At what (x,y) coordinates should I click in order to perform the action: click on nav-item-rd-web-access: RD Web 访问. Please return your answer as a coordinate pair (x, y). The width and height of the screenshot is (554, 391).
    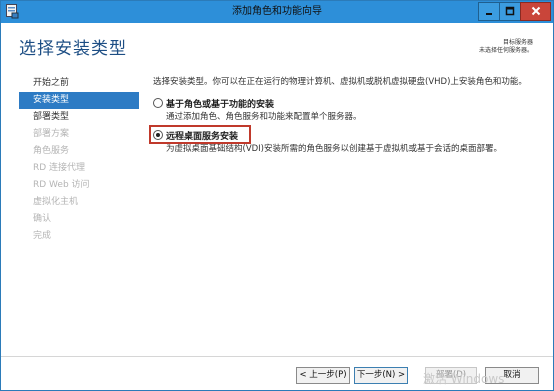
    Looking at the image, I should click on (61, 185).